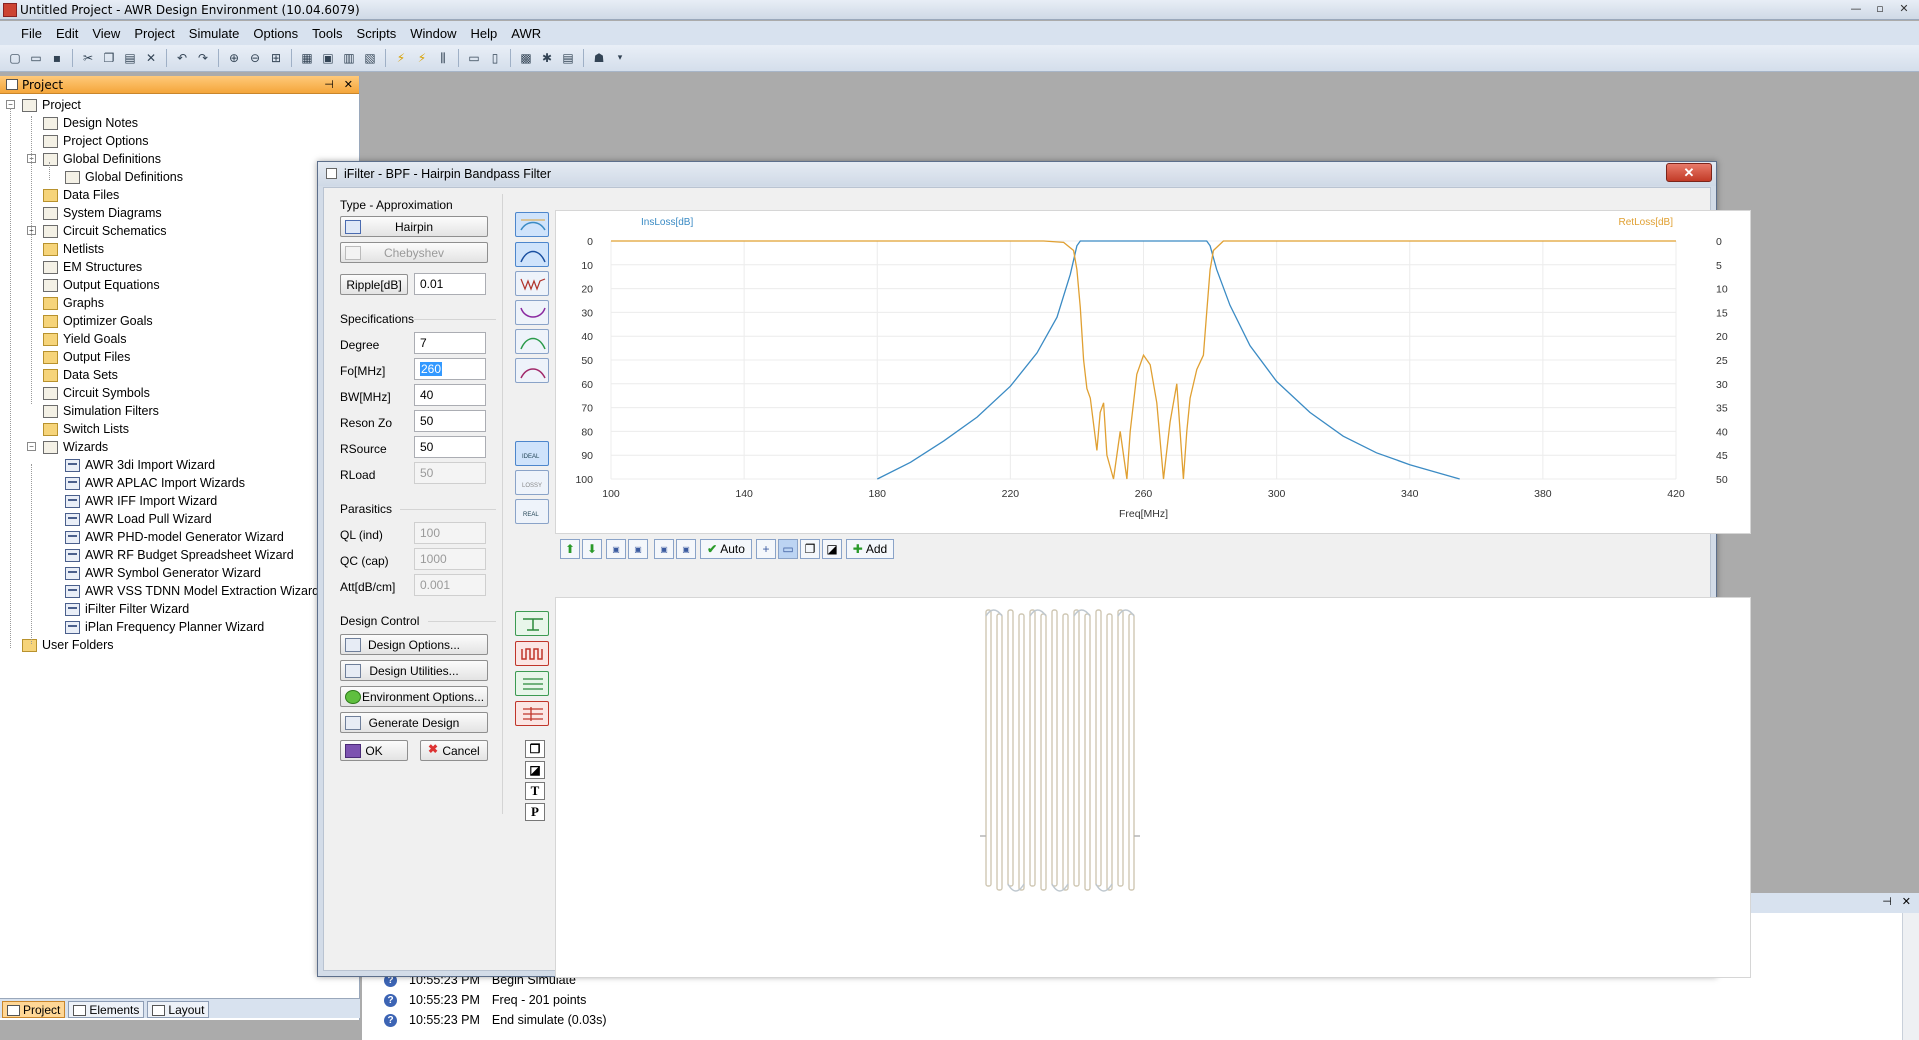 The width and height of the screenshot is (1919, 1040). What do you see at coordinates (349, 58) in the screenshot?
I see `add-em-icon: ▥` at bounding box center [349, 58].